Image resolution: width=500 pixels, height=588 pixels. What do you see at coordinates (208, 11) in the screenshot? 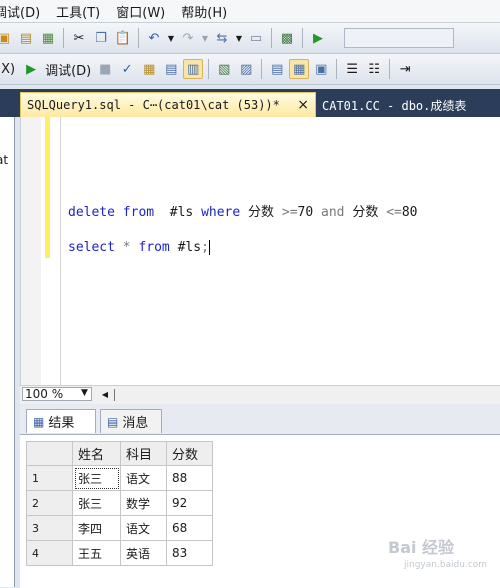
I see `menu-help: 帮助(H)` at bounding box center [208, 11].